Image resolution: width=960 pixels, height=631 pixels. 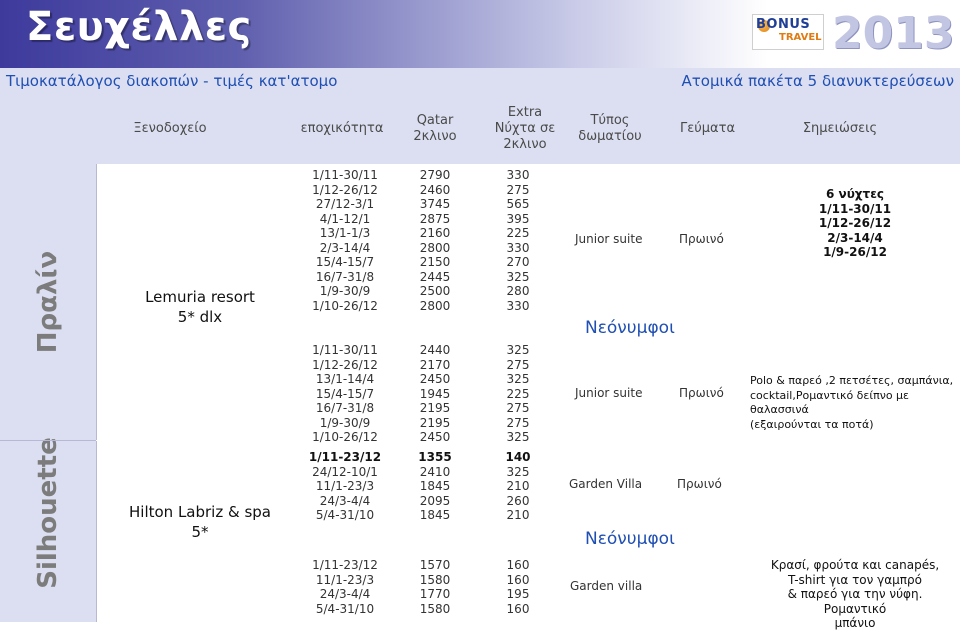 What do you see at coordinates (518, 493) in the screenshot?
I see `extra-night-list: 325 210 260 210` at bounding box center [518, 493].